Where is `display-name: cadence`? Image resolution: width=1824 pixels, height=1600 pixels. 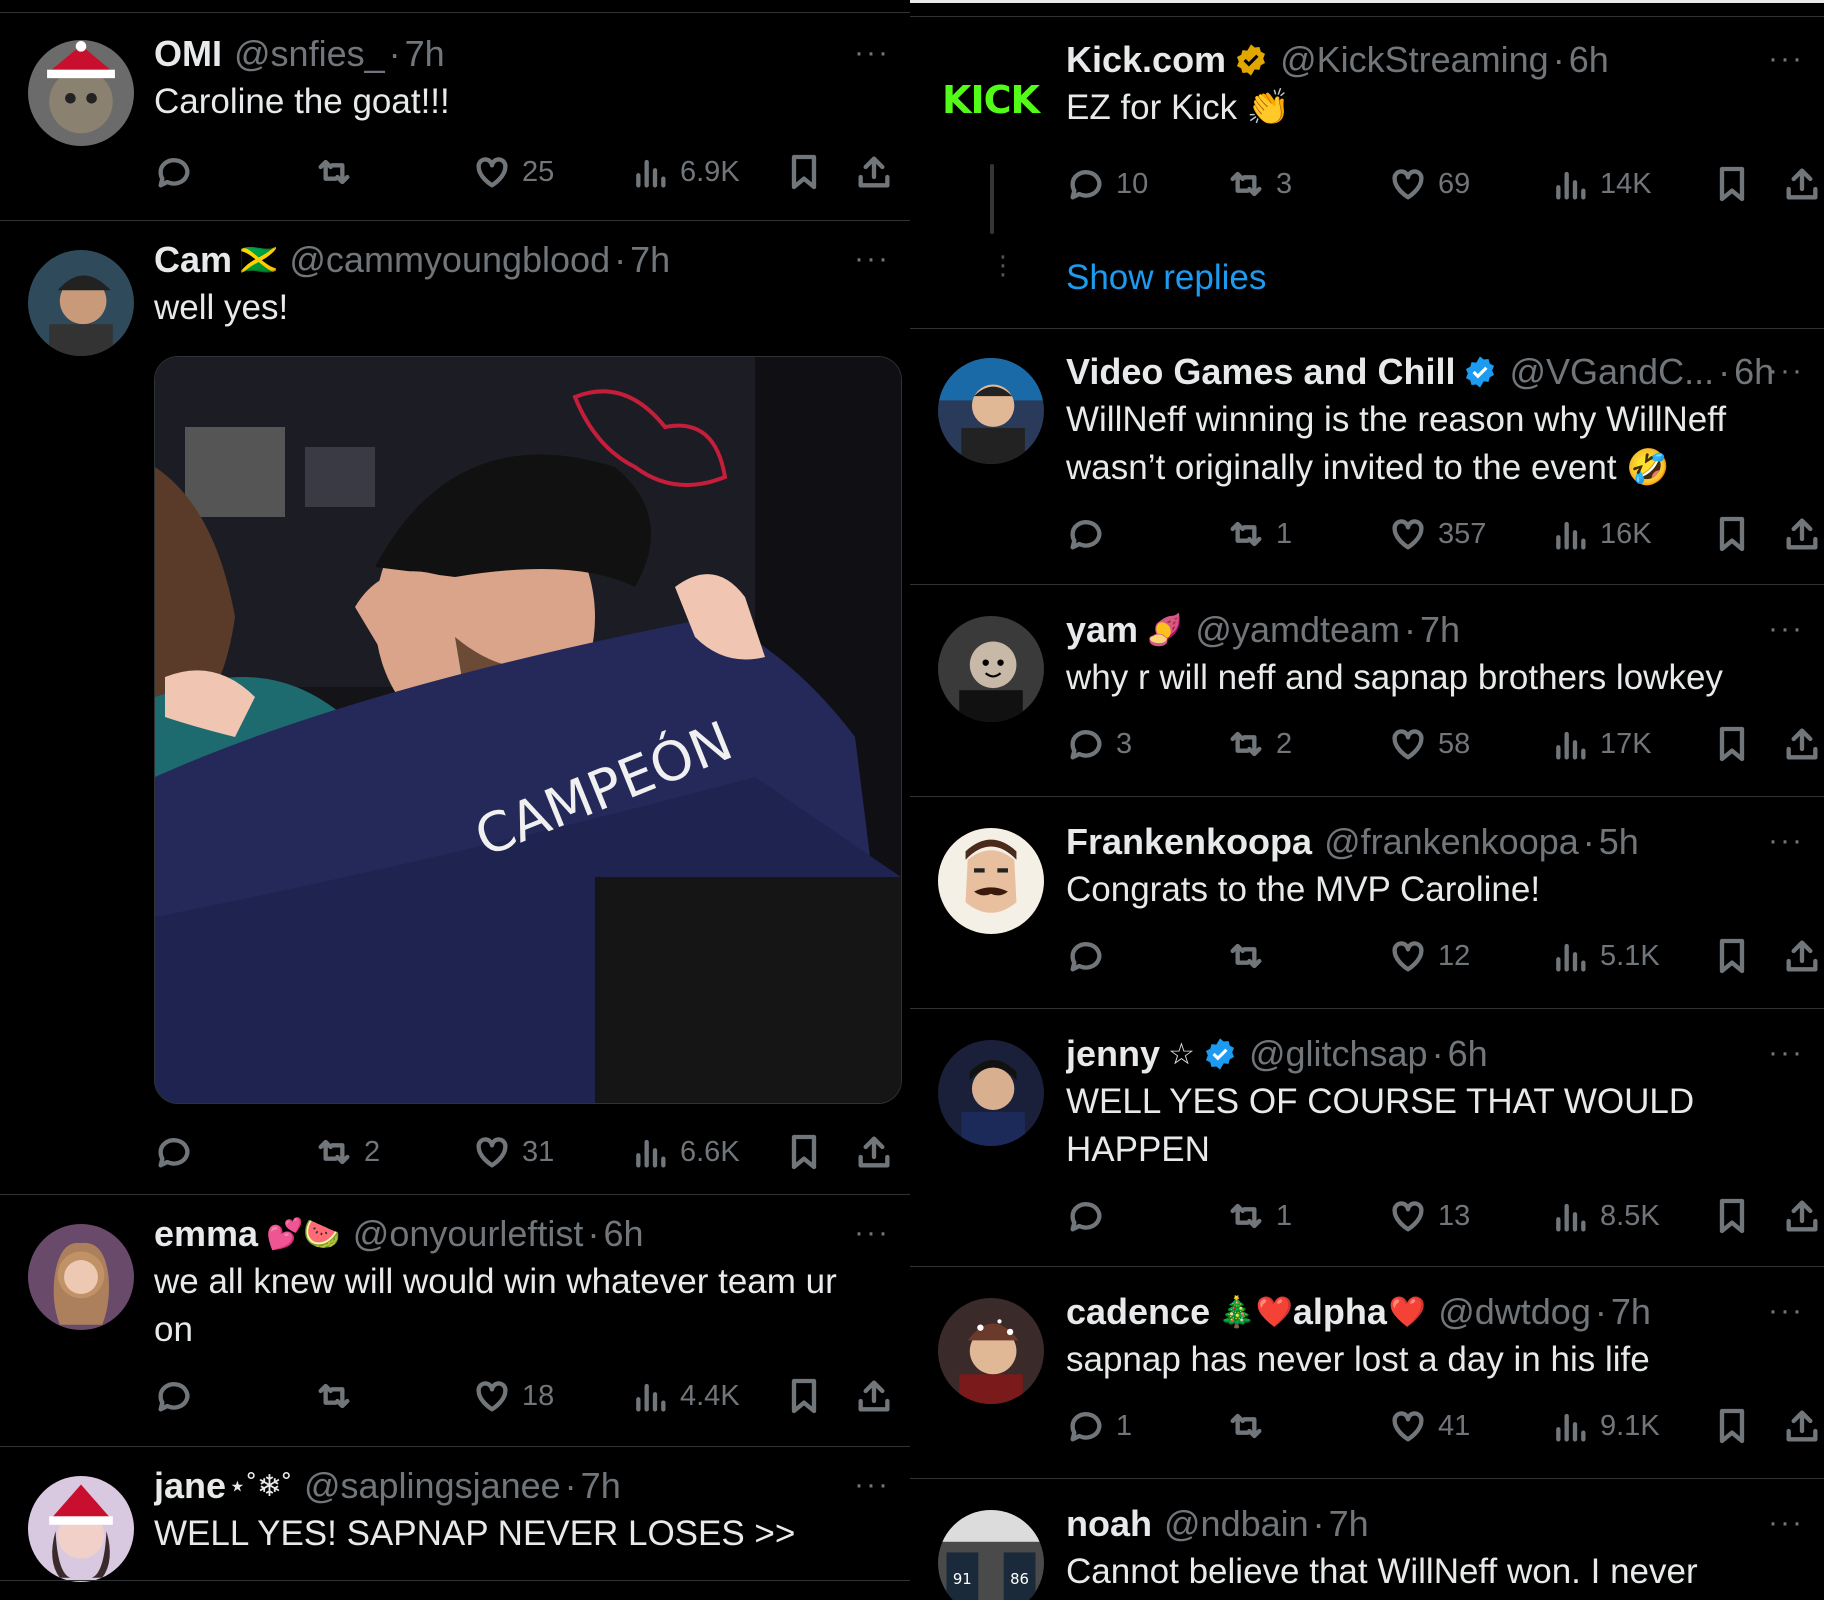 display-name: cadence is located at coordinates (1138, 1312).